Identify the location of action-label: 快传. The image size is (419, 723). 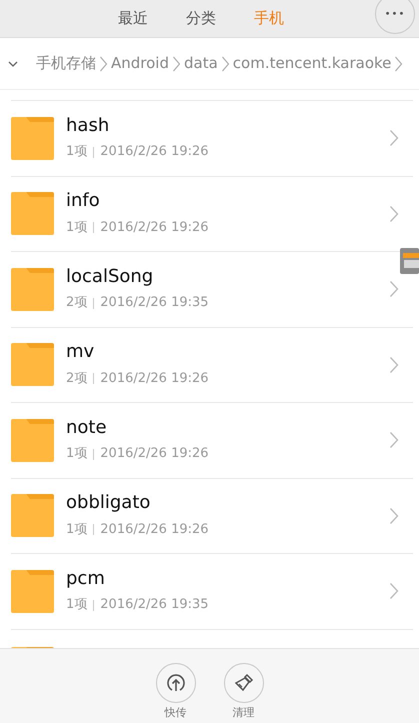
(175, 713).